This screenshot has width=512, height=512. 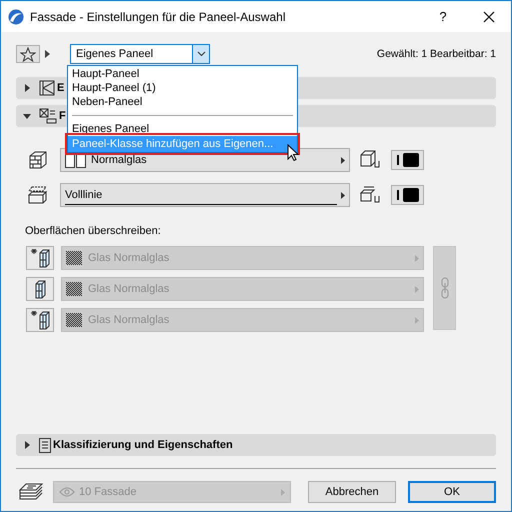 What do you see at coordinates (158, 17) in the screenshot?
I see `window-title: Fassade - Einstellungen für die Paneel-Auswahl` at bounding box center [158, 17].